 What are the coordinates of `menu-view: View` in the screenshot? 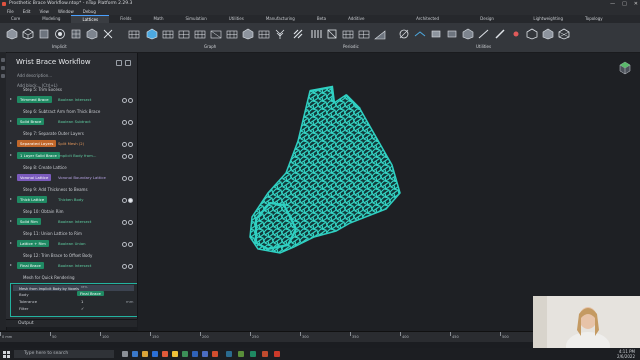 It's located at (44, 11).